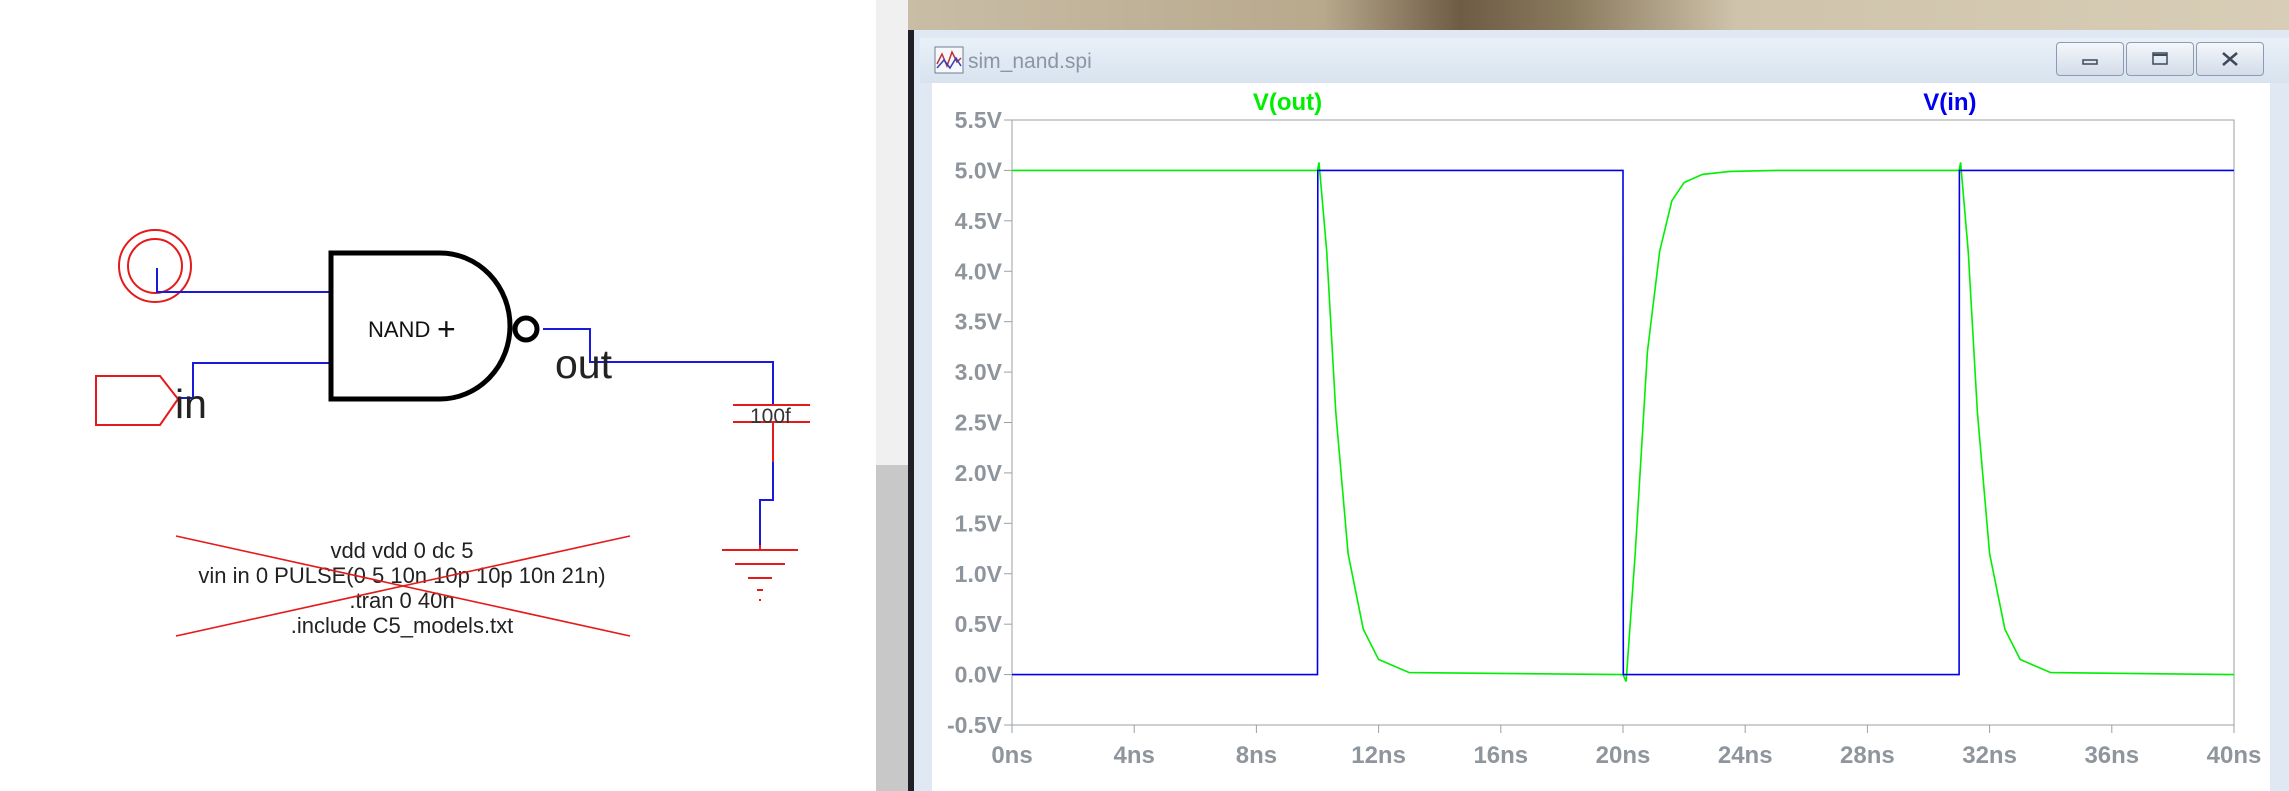 The width and height of the screenshot is (2289, 791). What do you see at coordinates (2234, 755) in the screenshot?
I see `x-tick-label: 40ns` at bounding box center [2234, 755].